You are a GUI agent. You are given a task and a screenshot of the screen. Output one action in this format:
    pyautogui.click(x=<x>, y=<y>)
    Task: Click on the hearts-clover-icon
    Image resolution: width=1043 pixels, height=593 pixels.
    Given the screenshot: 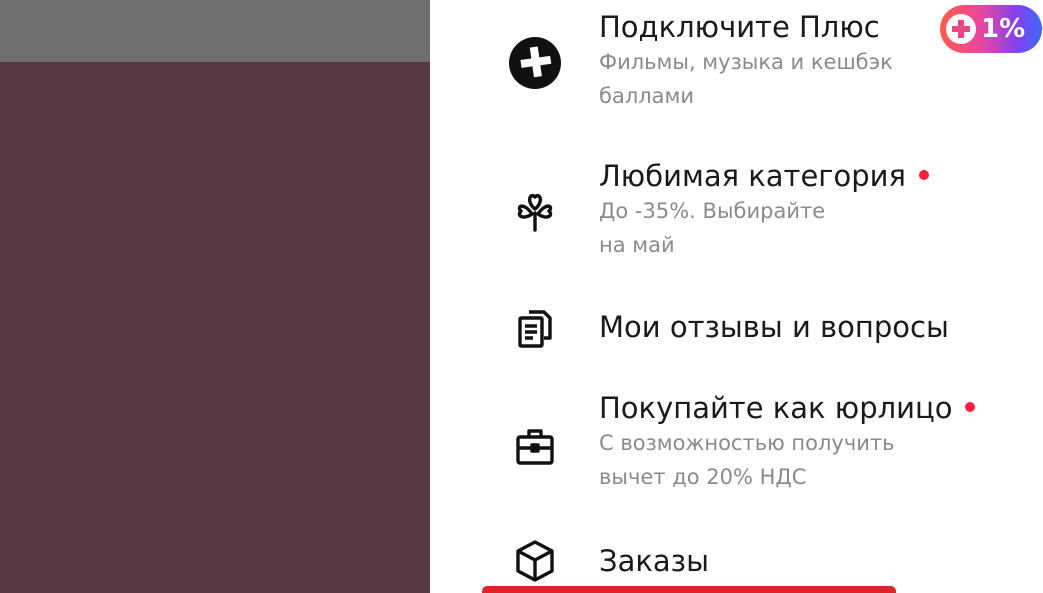 What is the action you would take?
    pyautogui.click(x=535, y=210)
    